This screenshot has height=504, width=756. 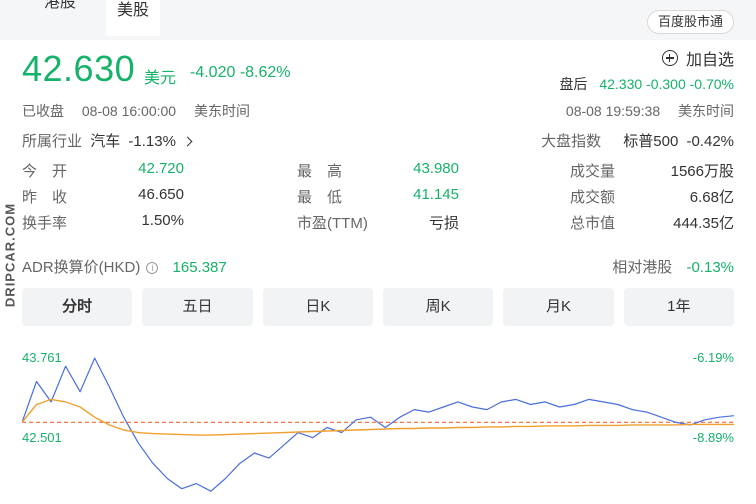 I want to click on price-change: -4.020 -8.62%, so click(x=240, y=73).